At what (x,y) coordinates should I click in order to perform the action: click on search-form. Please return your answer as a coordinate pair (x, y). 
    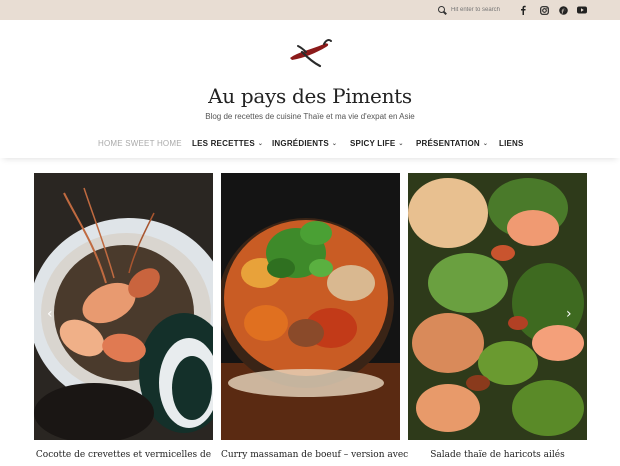
    Looking at the image, I should click on (479, 10).